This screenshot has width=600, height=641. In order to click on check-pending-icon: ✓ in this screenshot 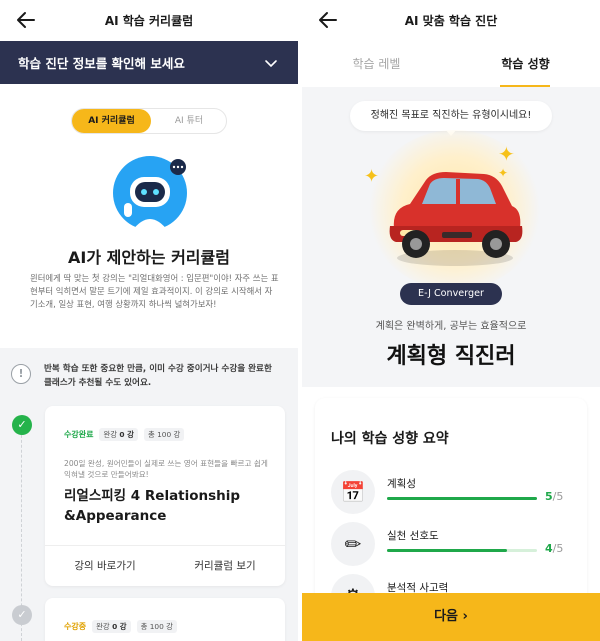, I will do `click(22, 615)`.